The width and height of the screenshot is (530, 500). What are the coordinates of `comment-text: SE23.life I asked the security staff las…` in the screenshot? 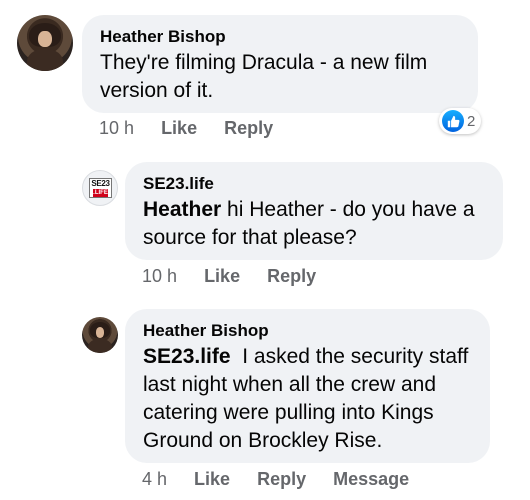 It's located at (307, 399).